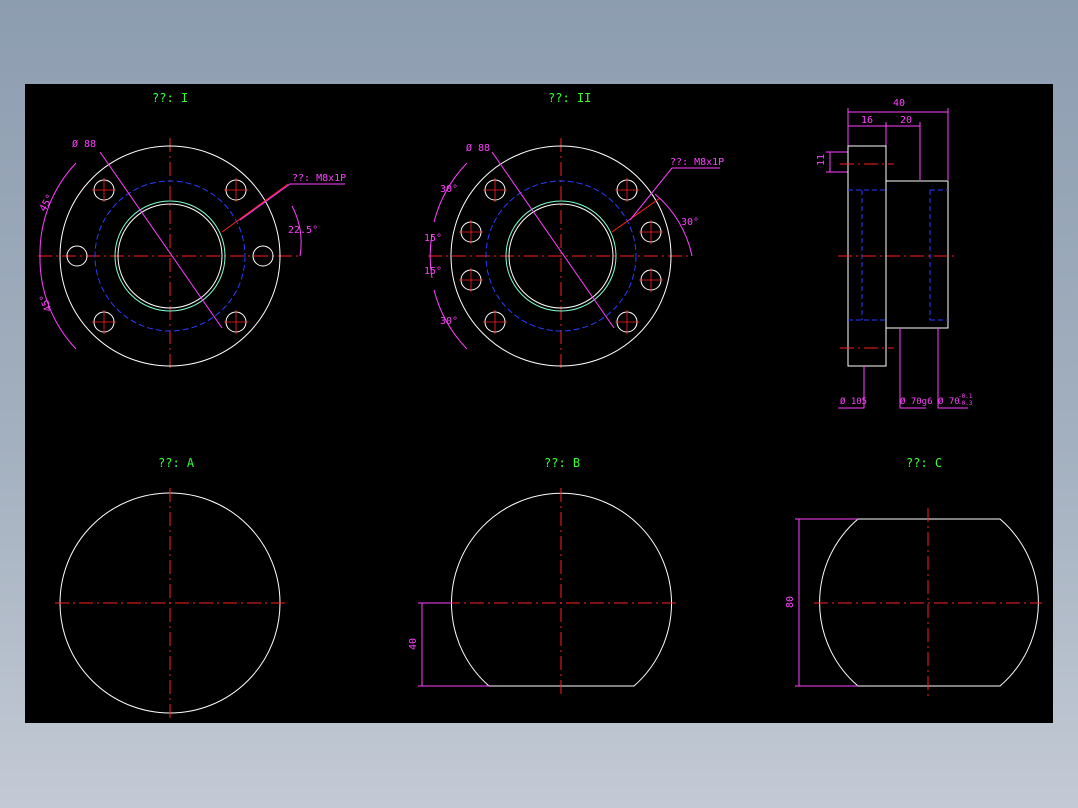 The width and height of the screenshot is (1078, 808). What do you see at coordinates (636, 215) in the screenshot?
I see `view-2-thread-leader-red` at bounding box center [636, 215].